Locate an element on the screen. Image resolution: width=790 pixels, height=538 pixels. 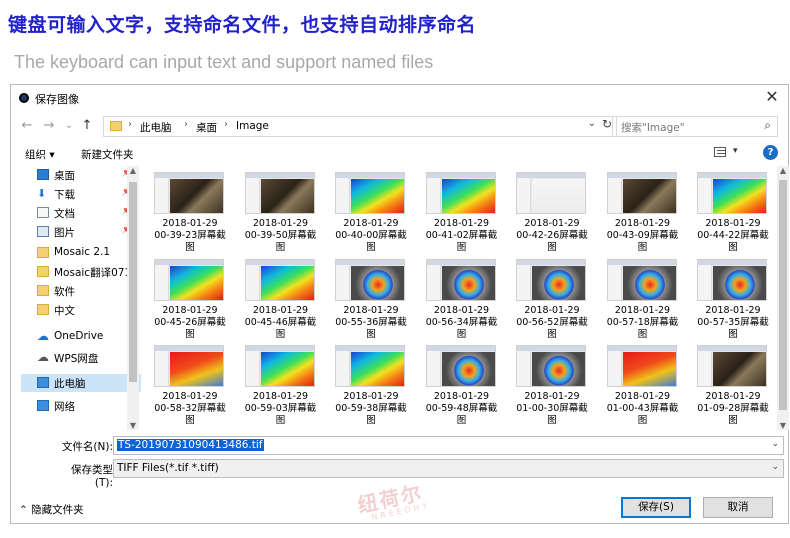
sidebar-item-label: 下载 is located at coordinates (64, 195).